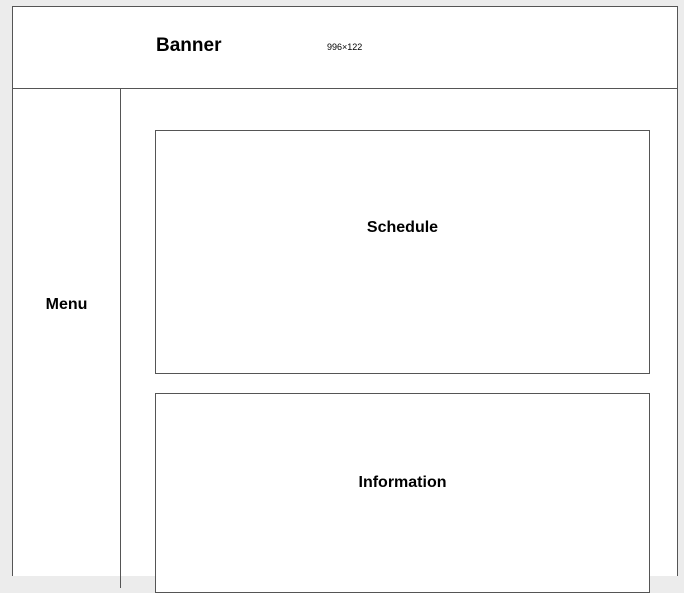 The image size is (684, 593). Describe the element at coordinates (402, 482) in the screenshot. I see `information-label: Information` at that location.